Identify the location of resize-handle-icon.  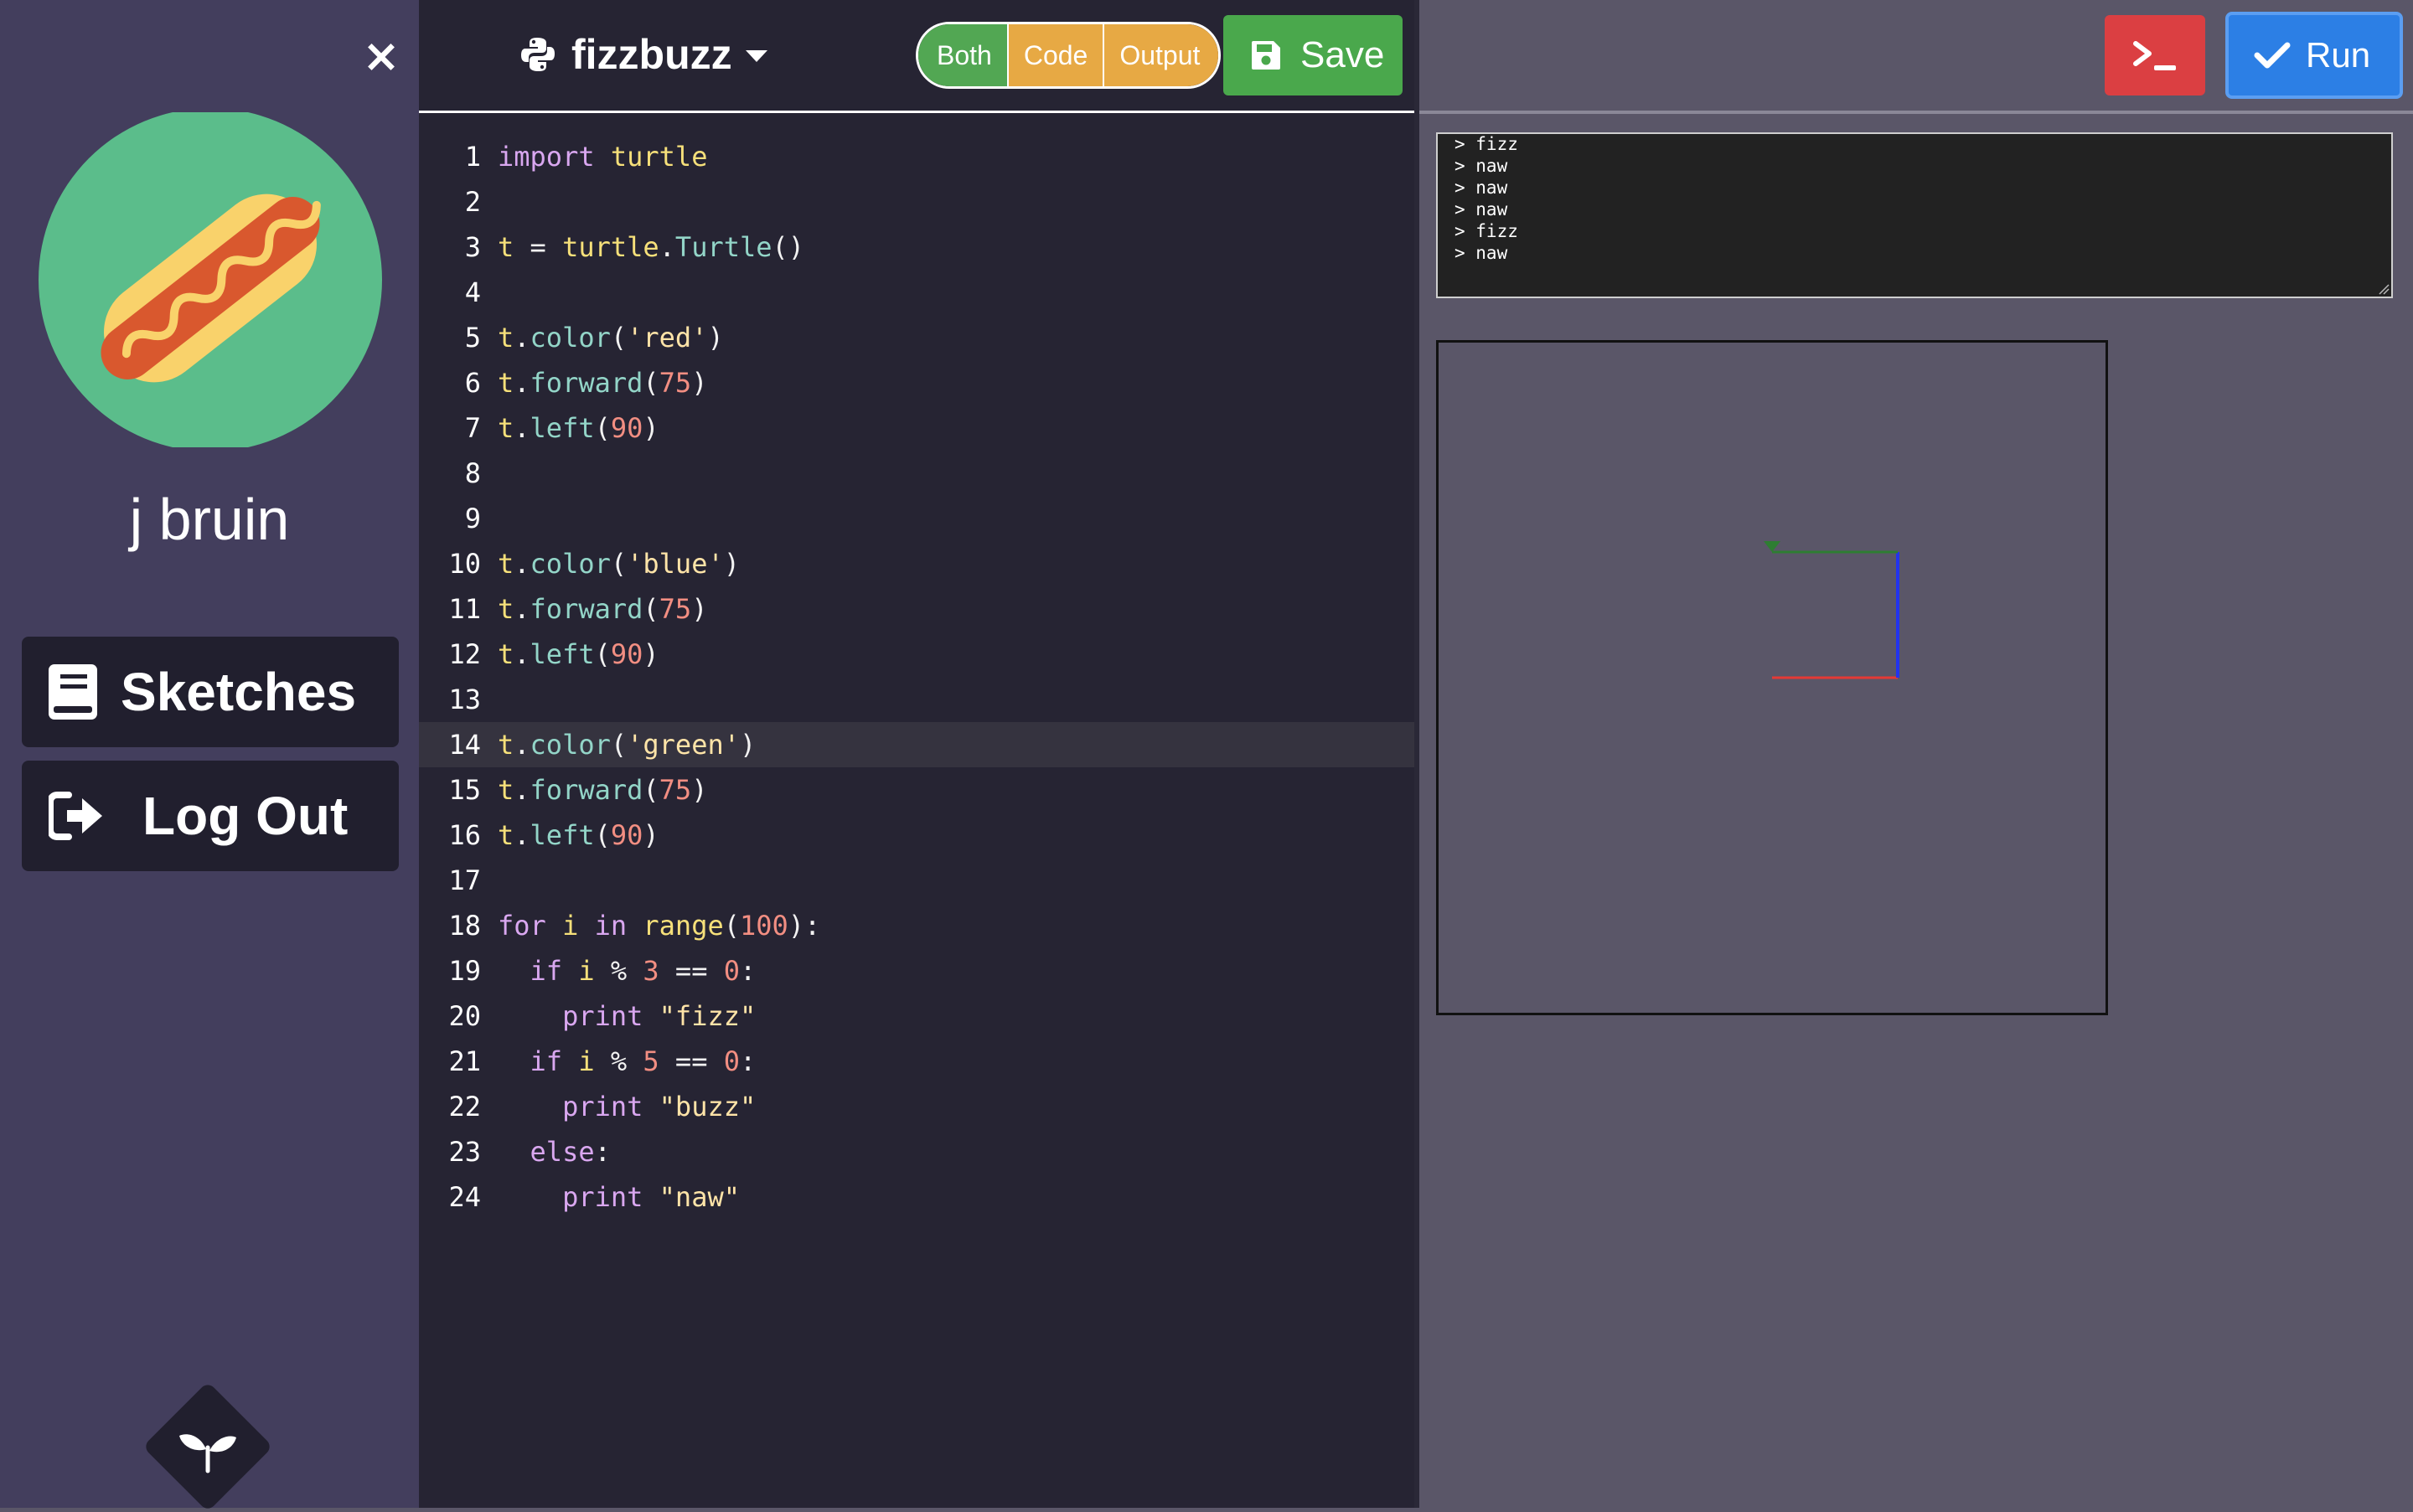
(2383, 288).